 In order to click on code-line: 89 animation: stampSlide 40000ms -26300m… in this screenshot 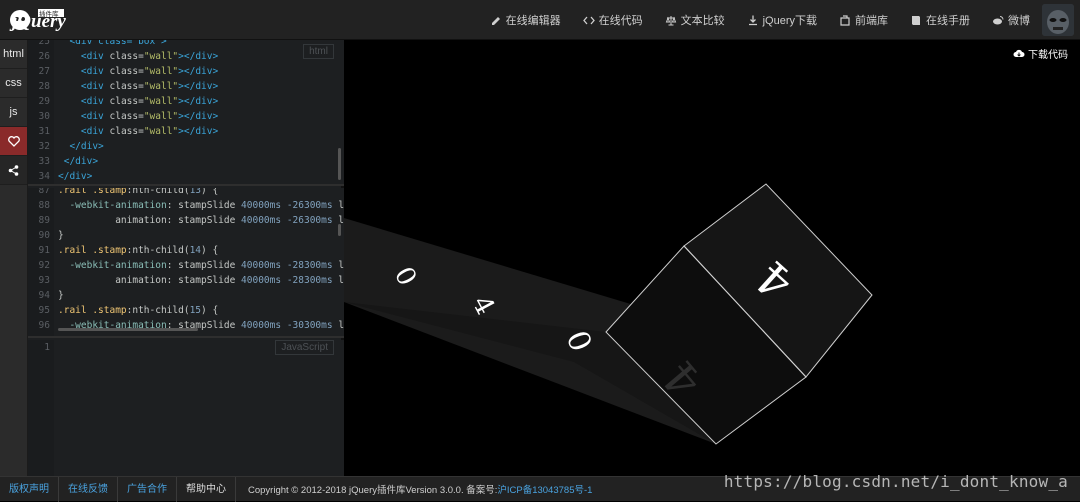, I will do `click(186, 220)`.